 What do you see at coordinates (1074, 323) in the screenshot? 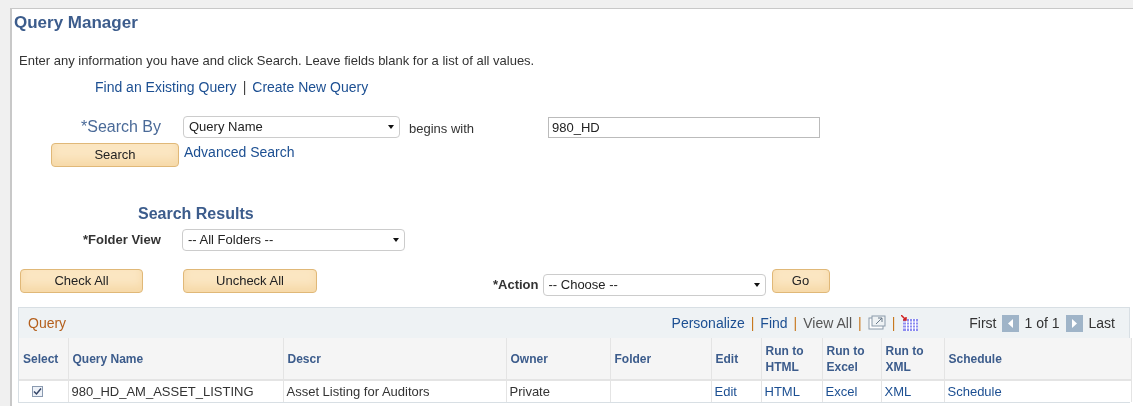
I see `next-icon` at bounding box center [1074, 323].